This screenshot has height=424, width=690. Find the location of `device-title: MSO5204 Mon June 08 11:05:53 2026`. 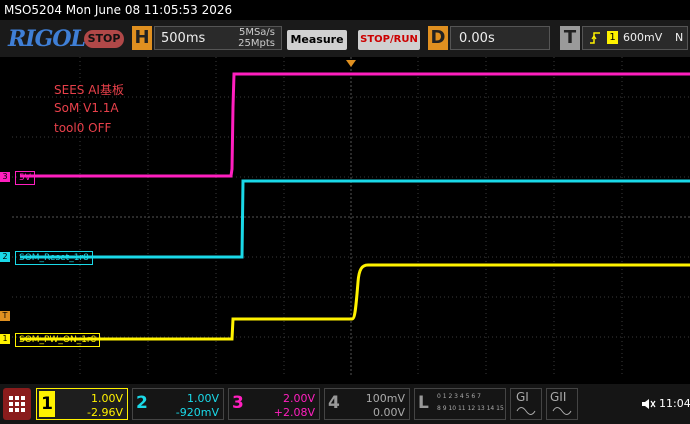

device-title: MSO5204 Mon June 08 11:05:53 2026 is located at coordinates (118, 10).